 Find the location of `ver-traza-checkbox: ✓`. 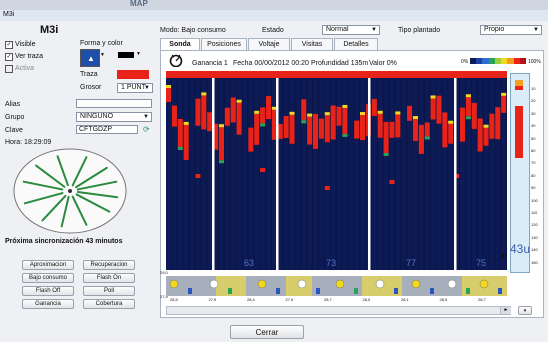

ver-traza-checkbox: ✓ is located at coordinates (9, 57).